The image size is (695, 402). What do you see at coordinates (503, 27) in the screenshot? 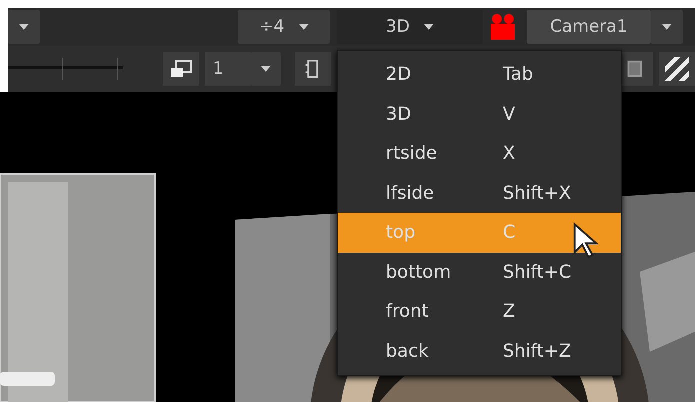
I see `camera-icon` at bounding box center [503, 27].